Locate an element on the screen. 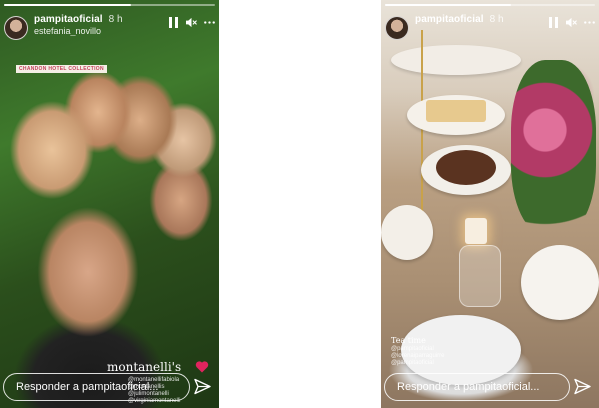  story-meta: pampitaoficial 8 h estefania_novillo is located at coordinates (78, 25).